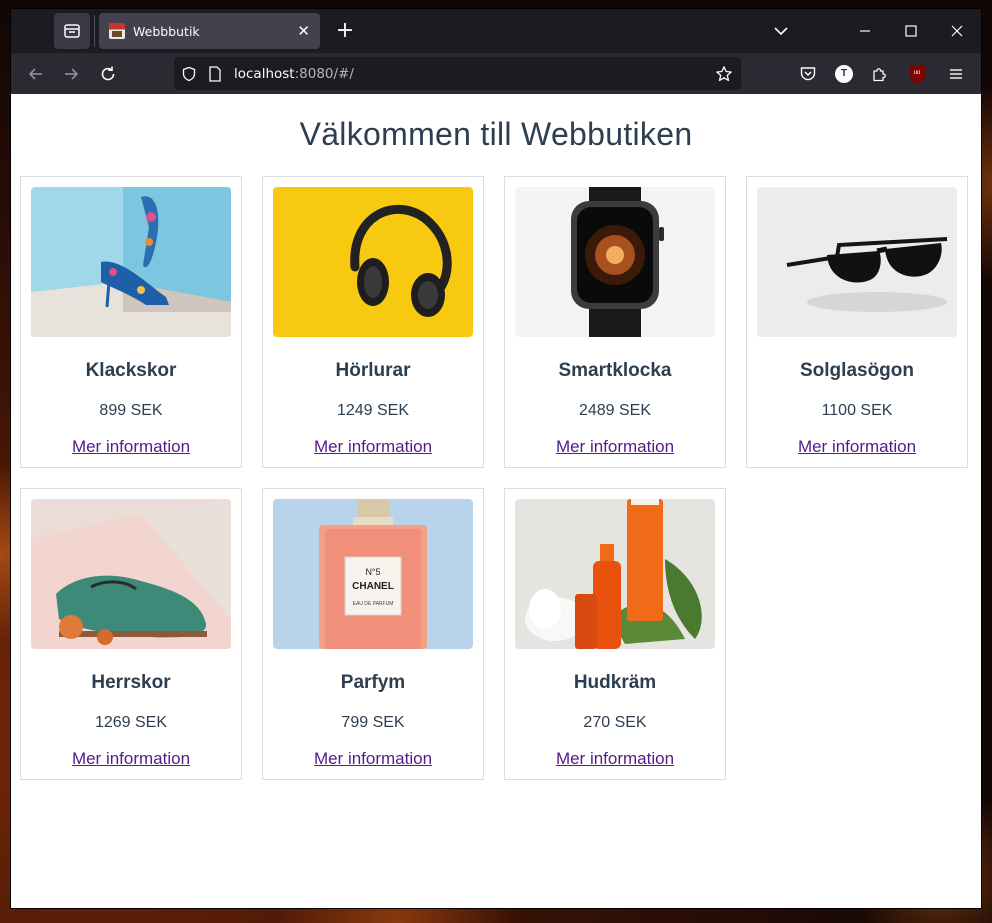 The image size is (992, 923). What do you see at coordinates (857, 262) in the screenshot?
I see `product-image-sunglasses` at bounding box center [857, 262].